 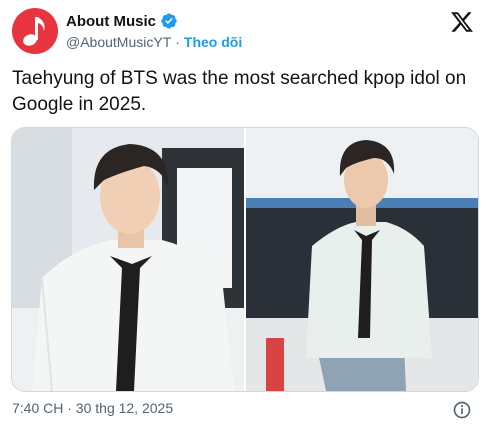 I want to click on follow-button: Theo dõi, so click(x=213, y=42).